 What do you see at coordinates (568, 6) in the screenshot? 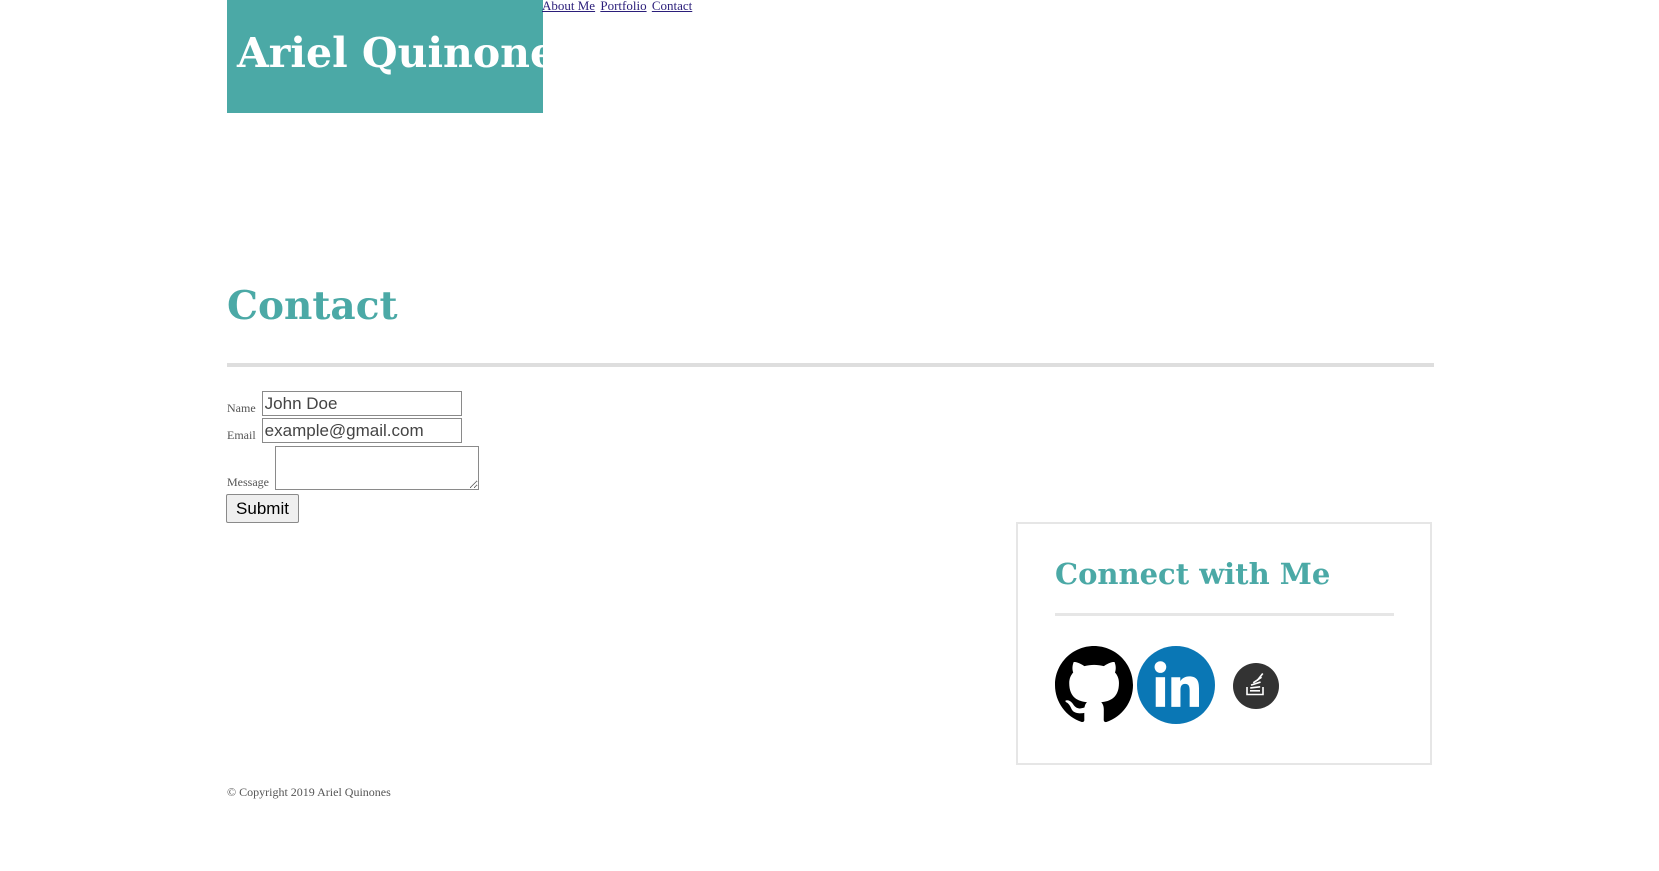
I see `nav-link-about: About Me` at bounding box center [568, 6].